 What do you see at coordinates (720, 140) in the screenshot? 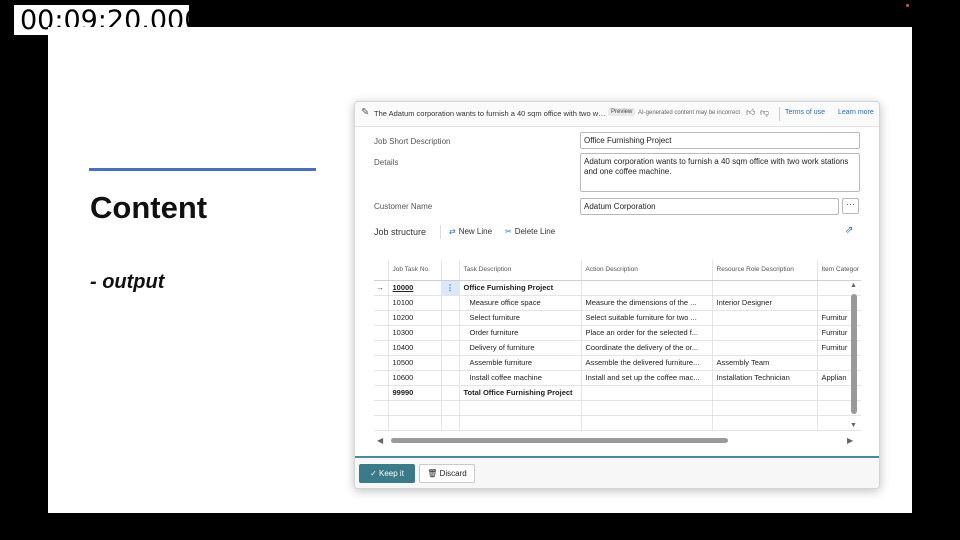
I see `job-short-description-input: Office Furnishing Project` at bounding box center [720, 140].